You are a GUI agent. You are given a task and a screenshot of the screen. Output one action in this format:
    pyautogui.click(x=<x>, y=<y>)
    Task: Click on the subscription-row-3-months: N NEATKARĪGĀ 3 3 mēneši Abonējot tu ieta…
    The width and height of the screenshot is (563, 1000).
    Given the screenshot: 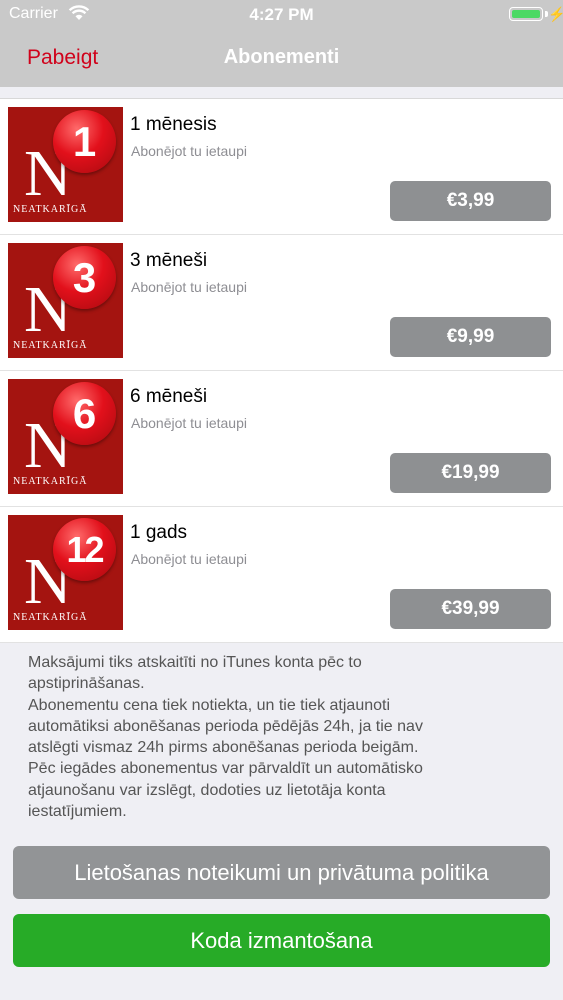 What is the action you would take?
    pyautogui.click(x=281, y=303)
    